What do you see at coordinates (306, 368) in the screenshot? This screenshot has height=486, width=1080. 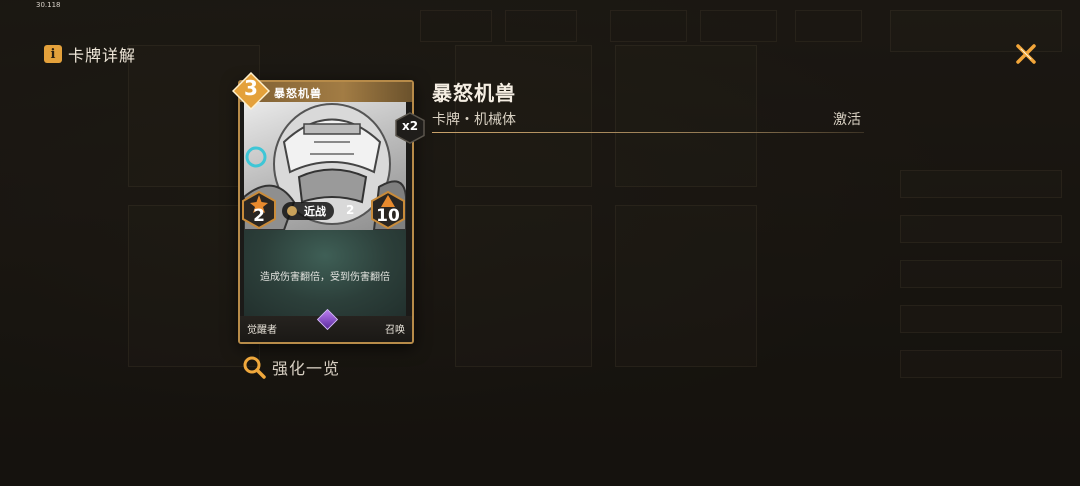 I see `enhance-overview-label: 强化一览` at bounding box center [306, 368].